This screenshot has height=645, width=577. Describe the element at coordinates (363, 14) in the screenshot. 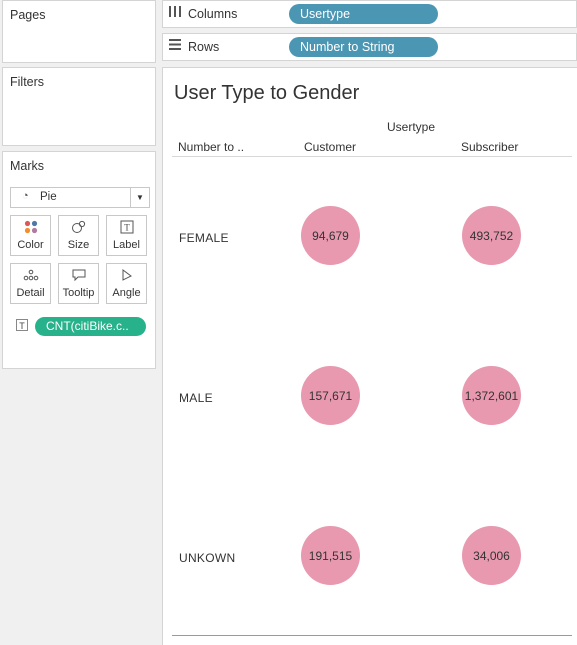

I see `usertype-pill: Usertype` at that location.